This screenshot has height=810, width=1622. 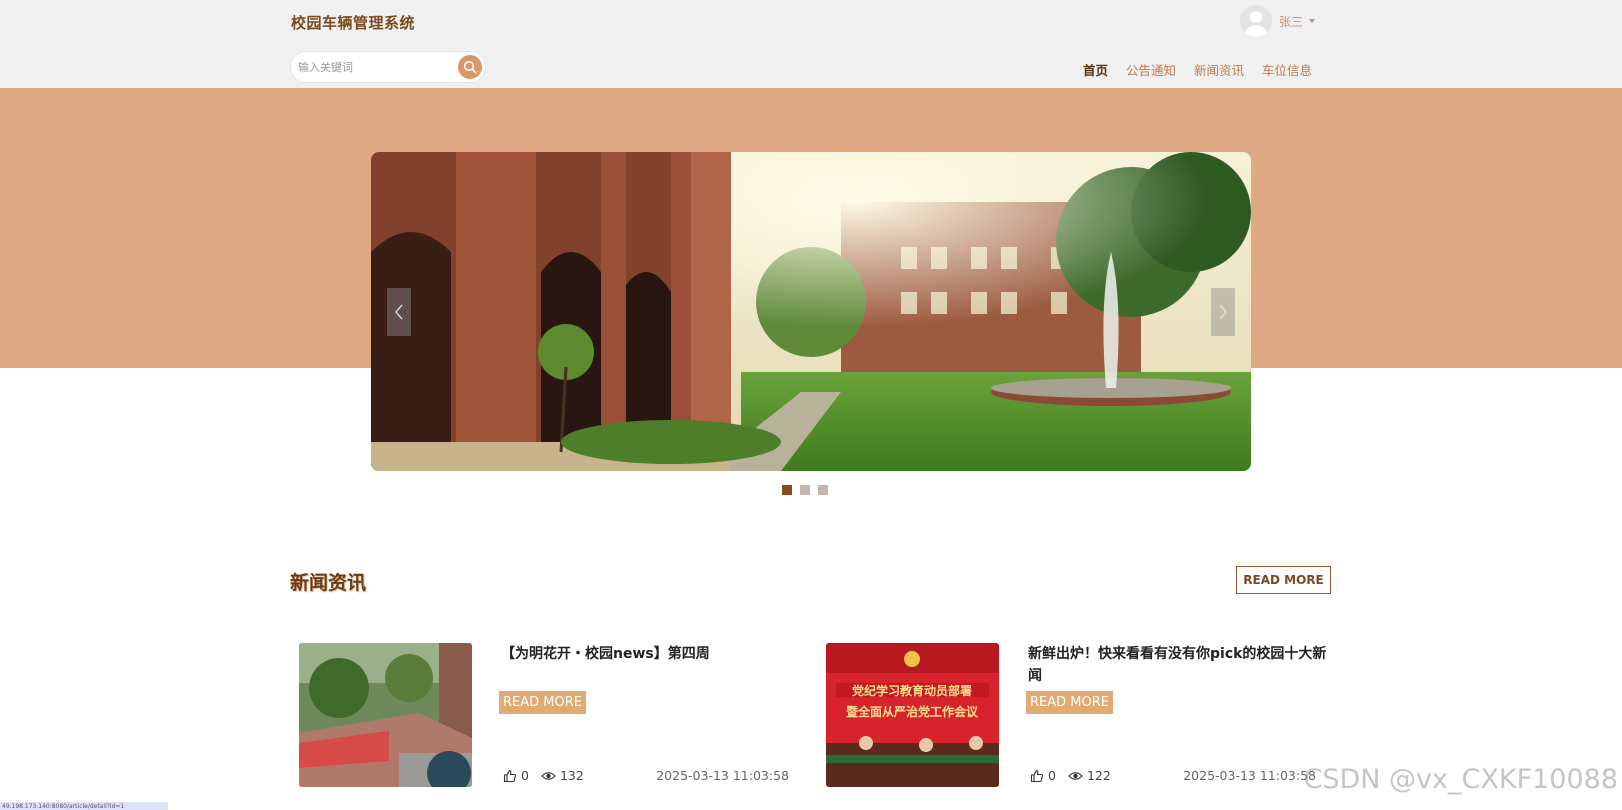 I want to click on search-button, so click(x=470, y=67).